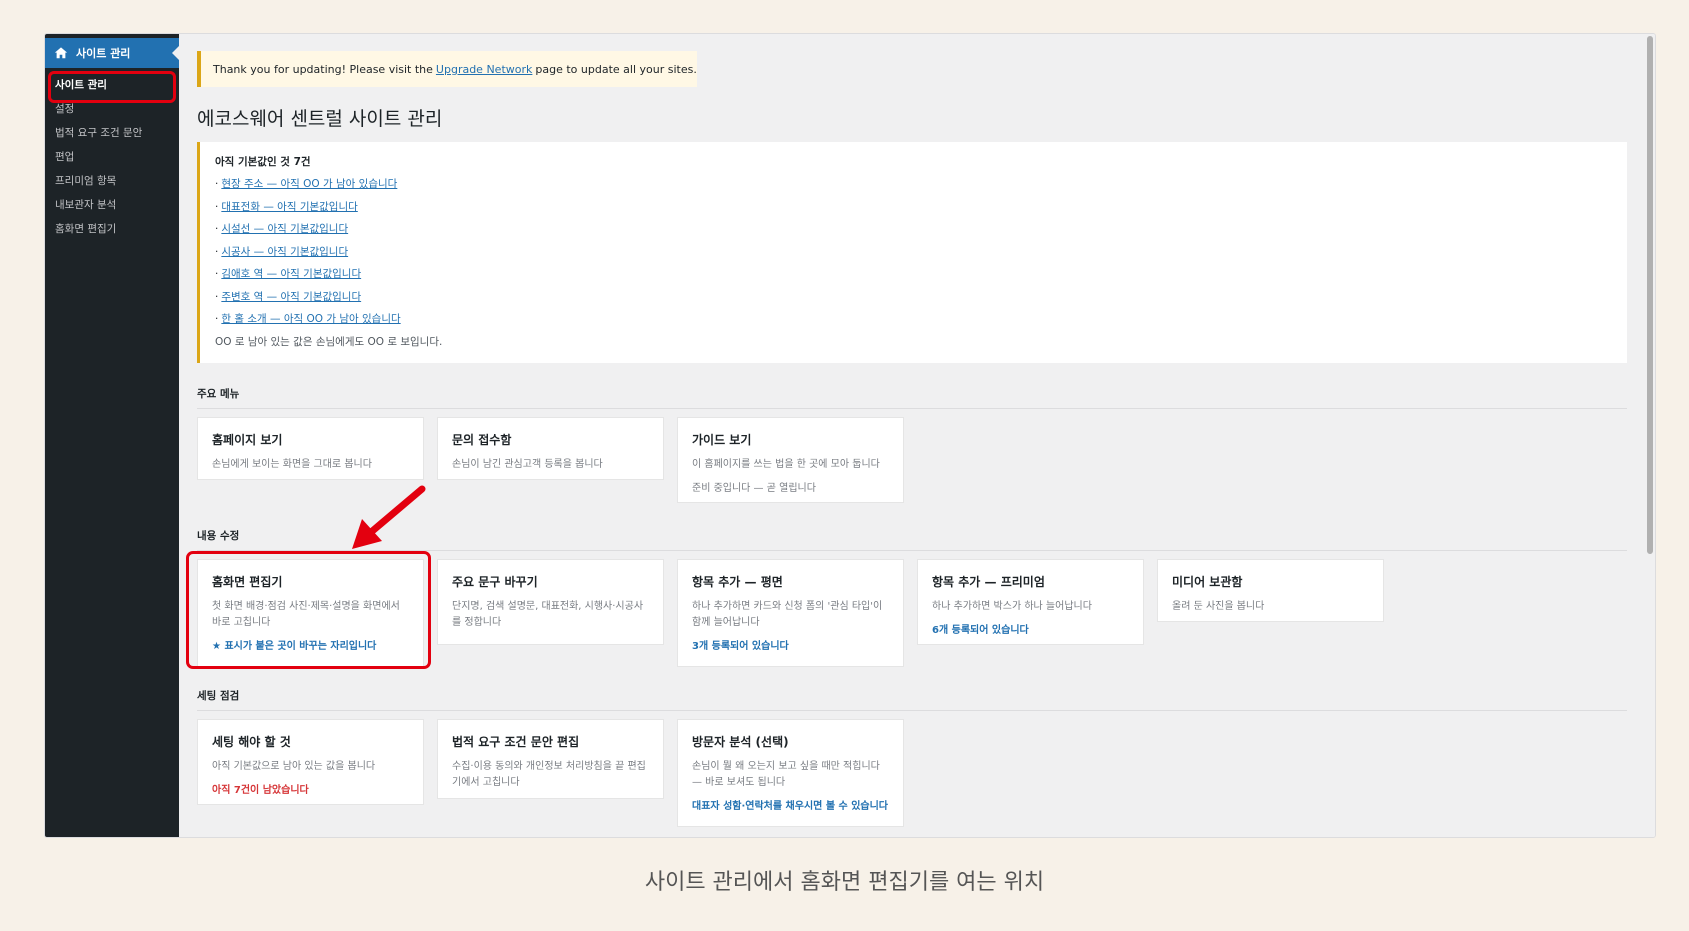 The height and width of the screenshot is (931, 1689). I want to click on card-view-homepage: 홈페이지 보기 손님에게 보이는 화면을 그대로 봅니다, so click(310, 448).